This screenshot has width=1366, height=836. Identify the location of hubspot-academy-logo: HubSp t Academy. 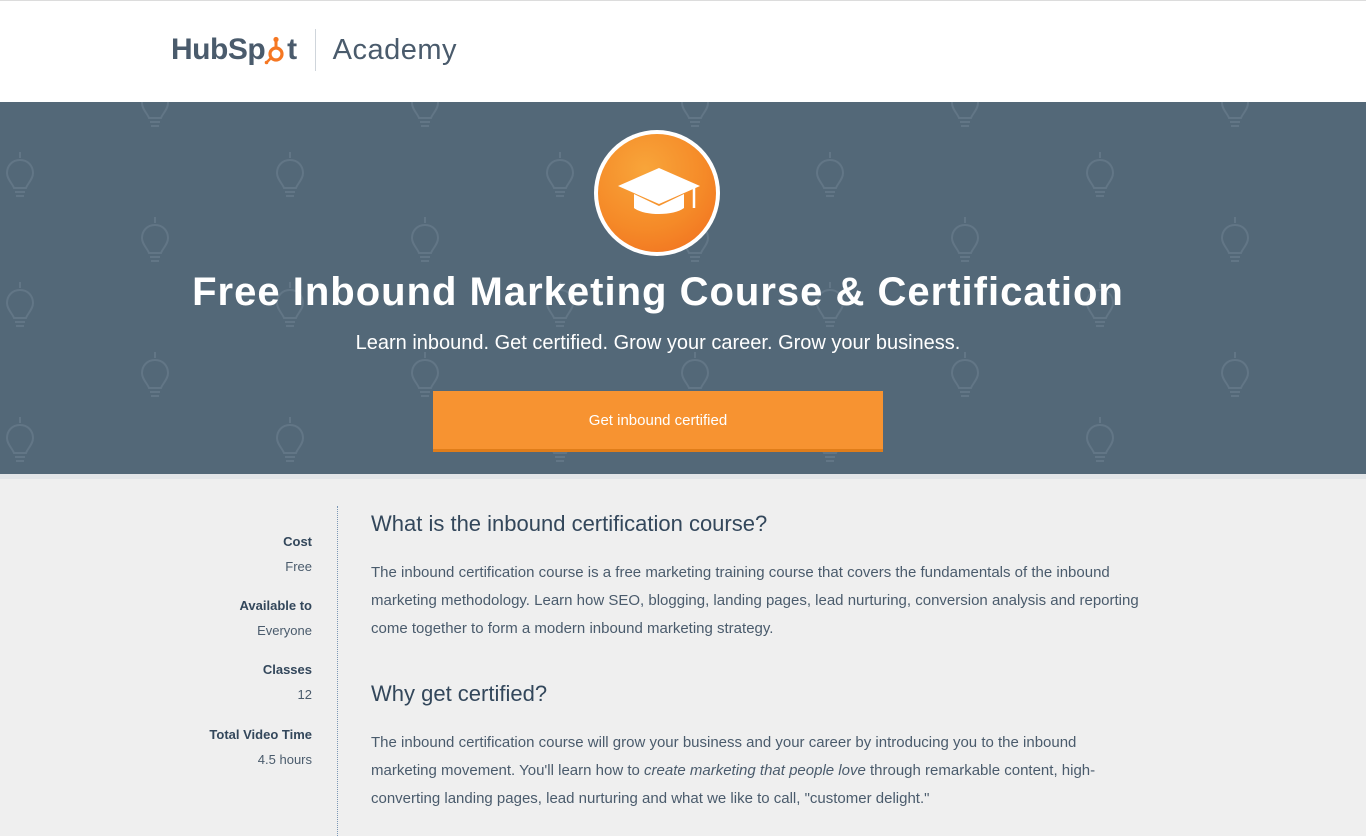
(314, 50).